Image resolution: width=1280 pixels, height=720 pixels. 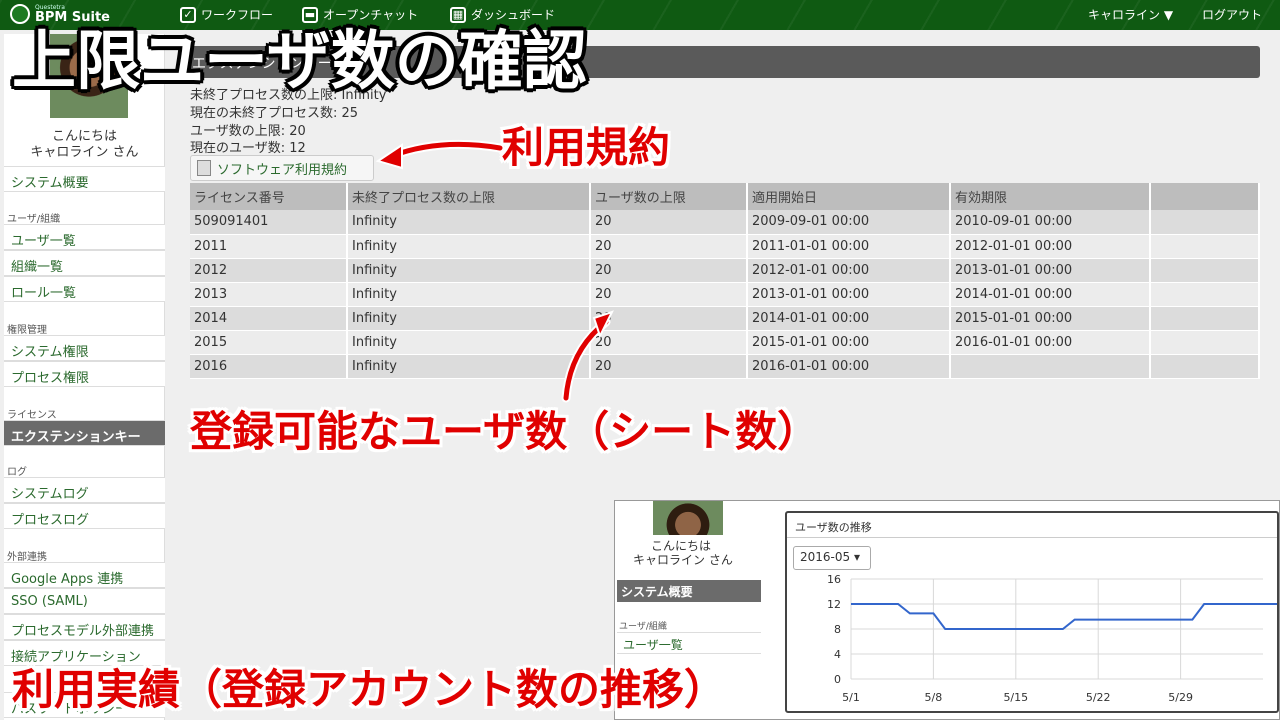 I want to click on cell-start-date: 2014-01-01 00:00, so click(x=849, y=318).